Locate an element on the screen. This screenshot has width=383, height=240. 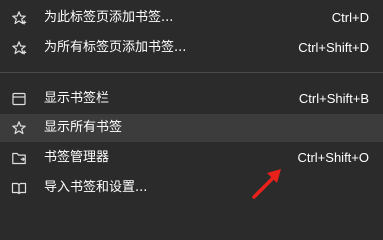
menu-separator is located at coordinates (191, 72).